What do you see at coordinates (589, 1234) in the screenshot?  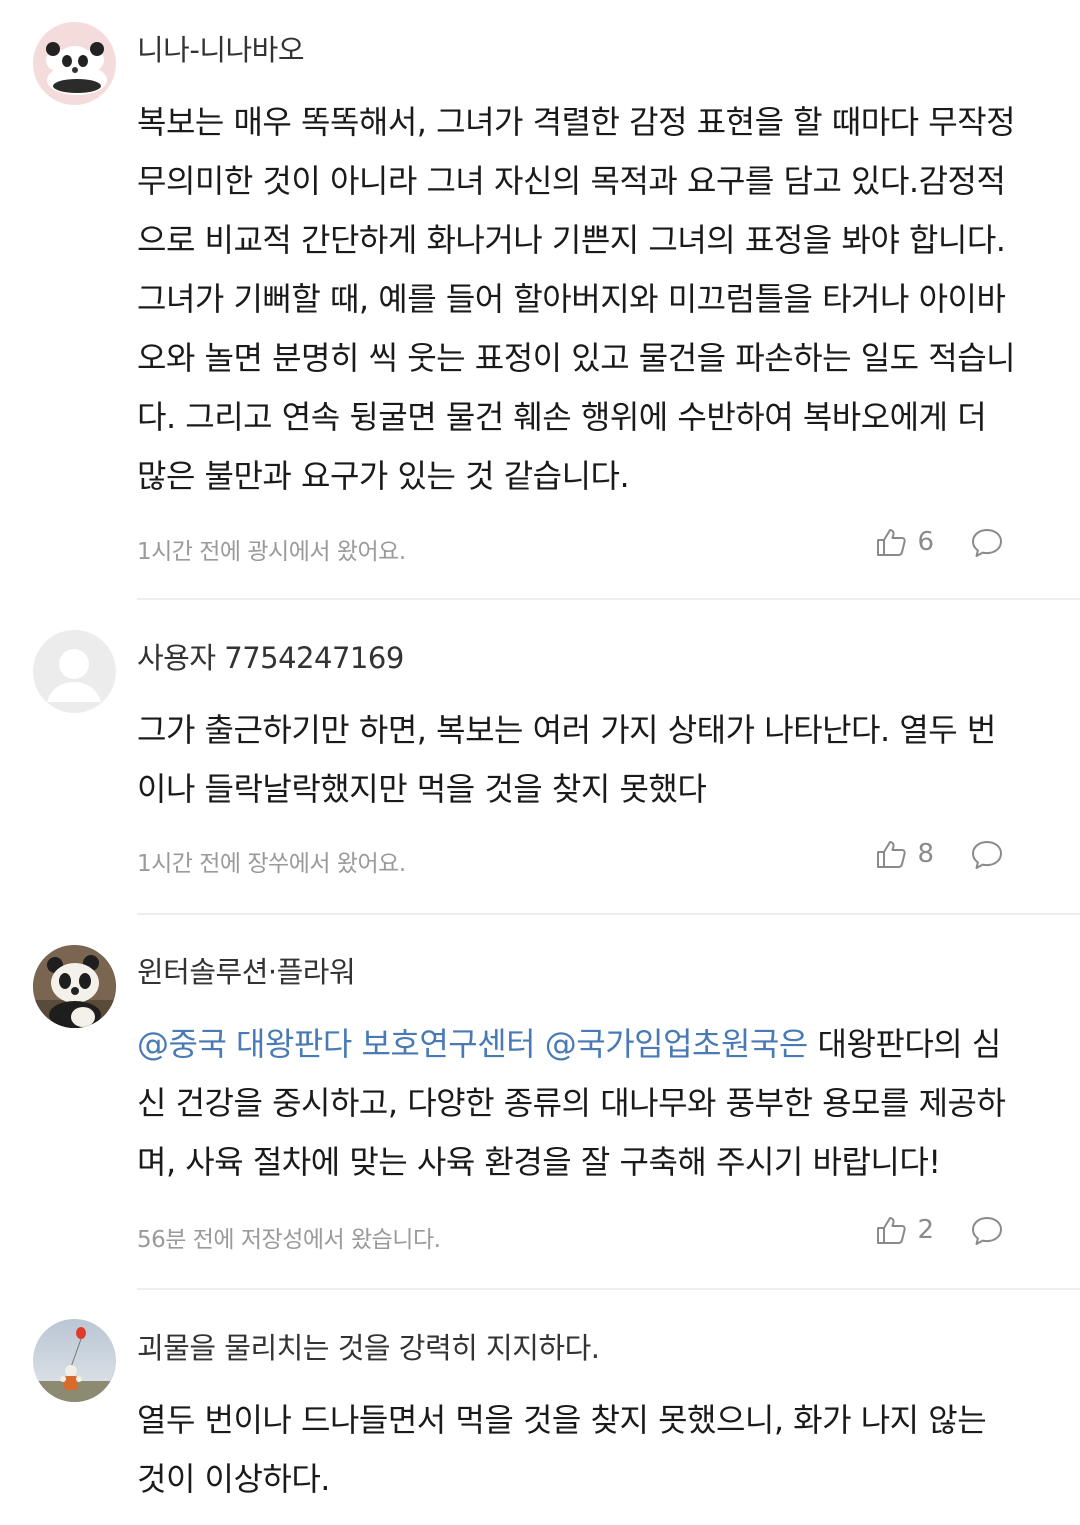 I see `comment-meta-row: 56분 전에 저장성에서 왔습니다. 2` at bounding box center [589, 1234].